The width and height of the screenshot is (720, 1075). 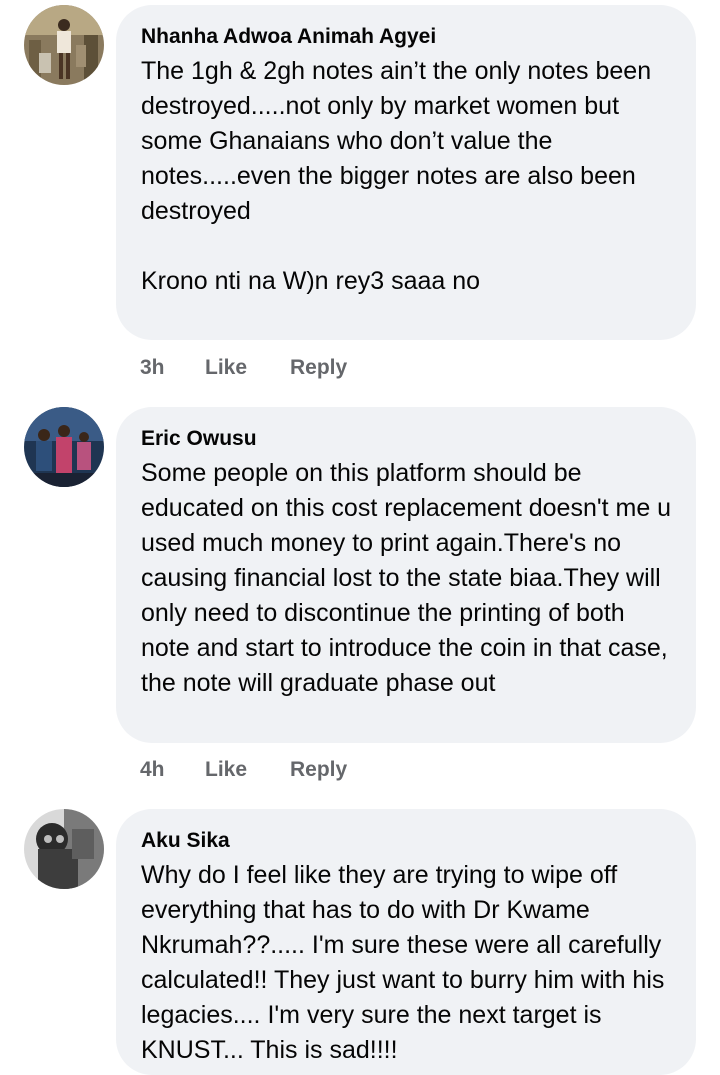 I want to click on comment-actions: 3h Like Reply, so click(x=243, y=368).